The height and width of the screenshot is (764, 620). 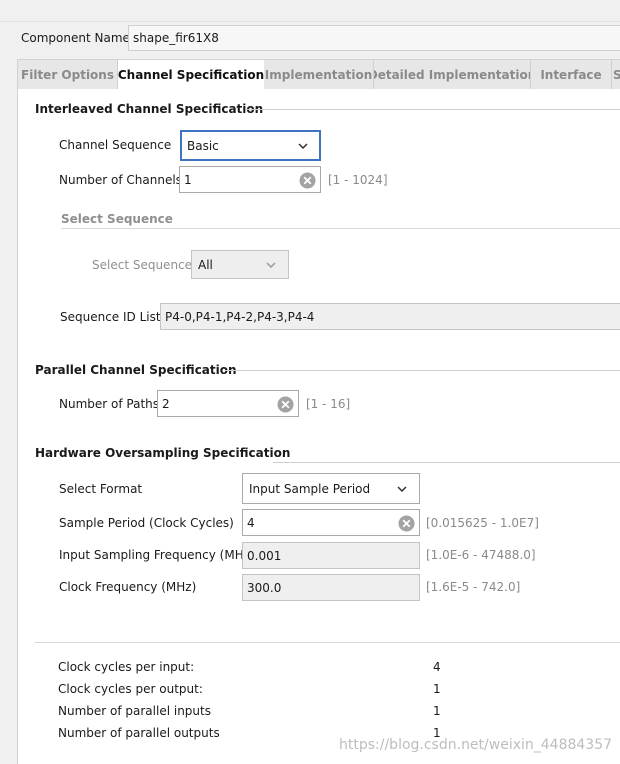 What do you see at coordinates (166, 403) in the screenshot?
I see `number-of-paths-value: 2` at bounding box center [166, 403].